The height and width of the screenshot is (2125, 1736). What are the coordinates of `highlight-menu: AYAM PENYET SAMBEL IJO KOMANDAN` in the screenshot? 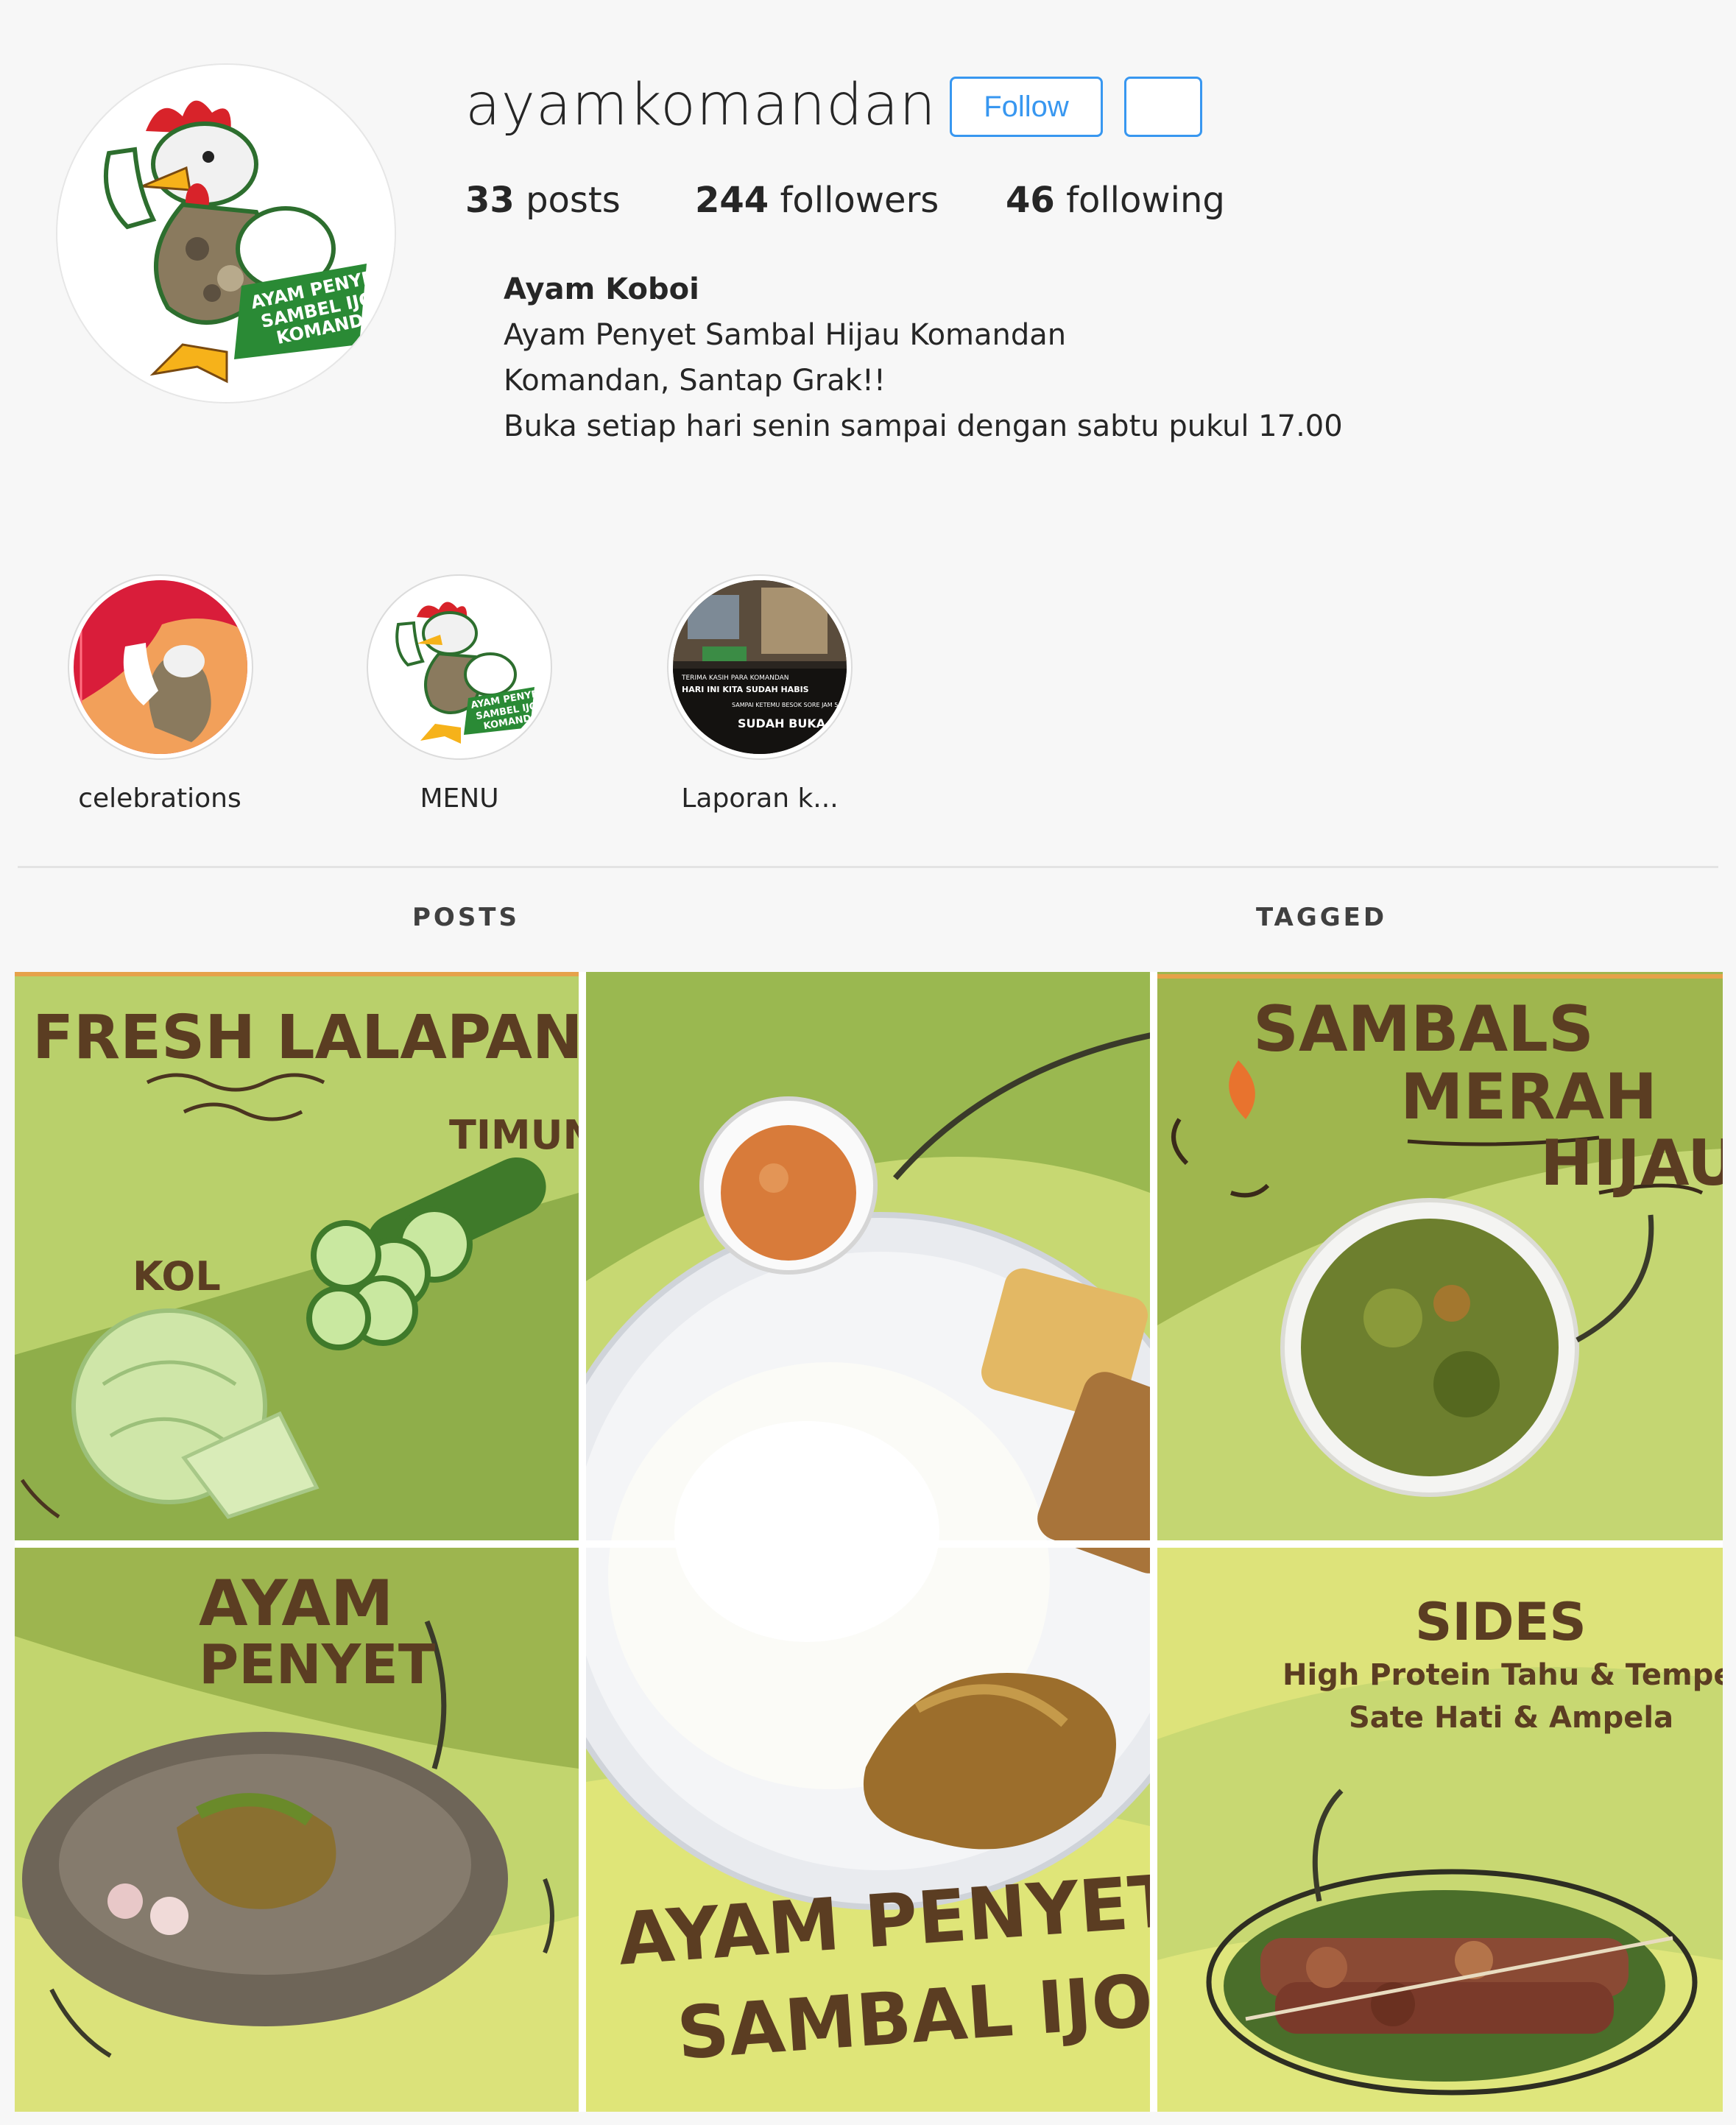 It's located at (460, 667).